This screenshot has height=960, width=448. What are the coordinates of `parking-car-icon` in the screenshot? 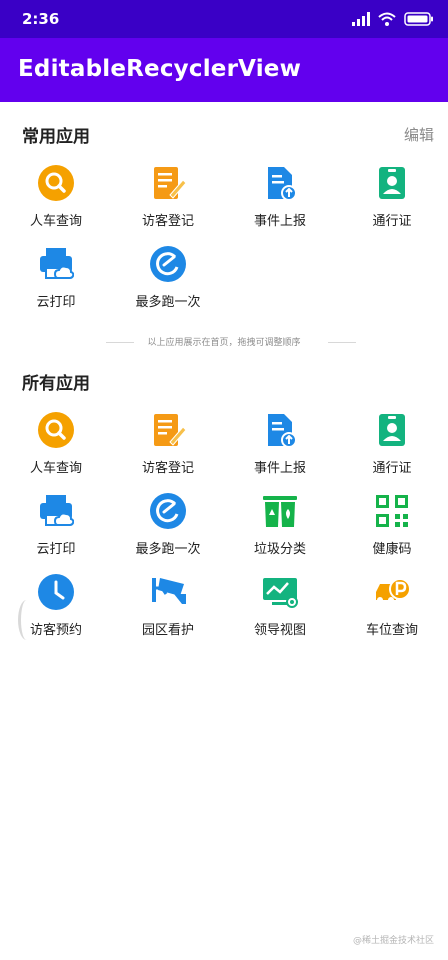 It's located at (392, 592).